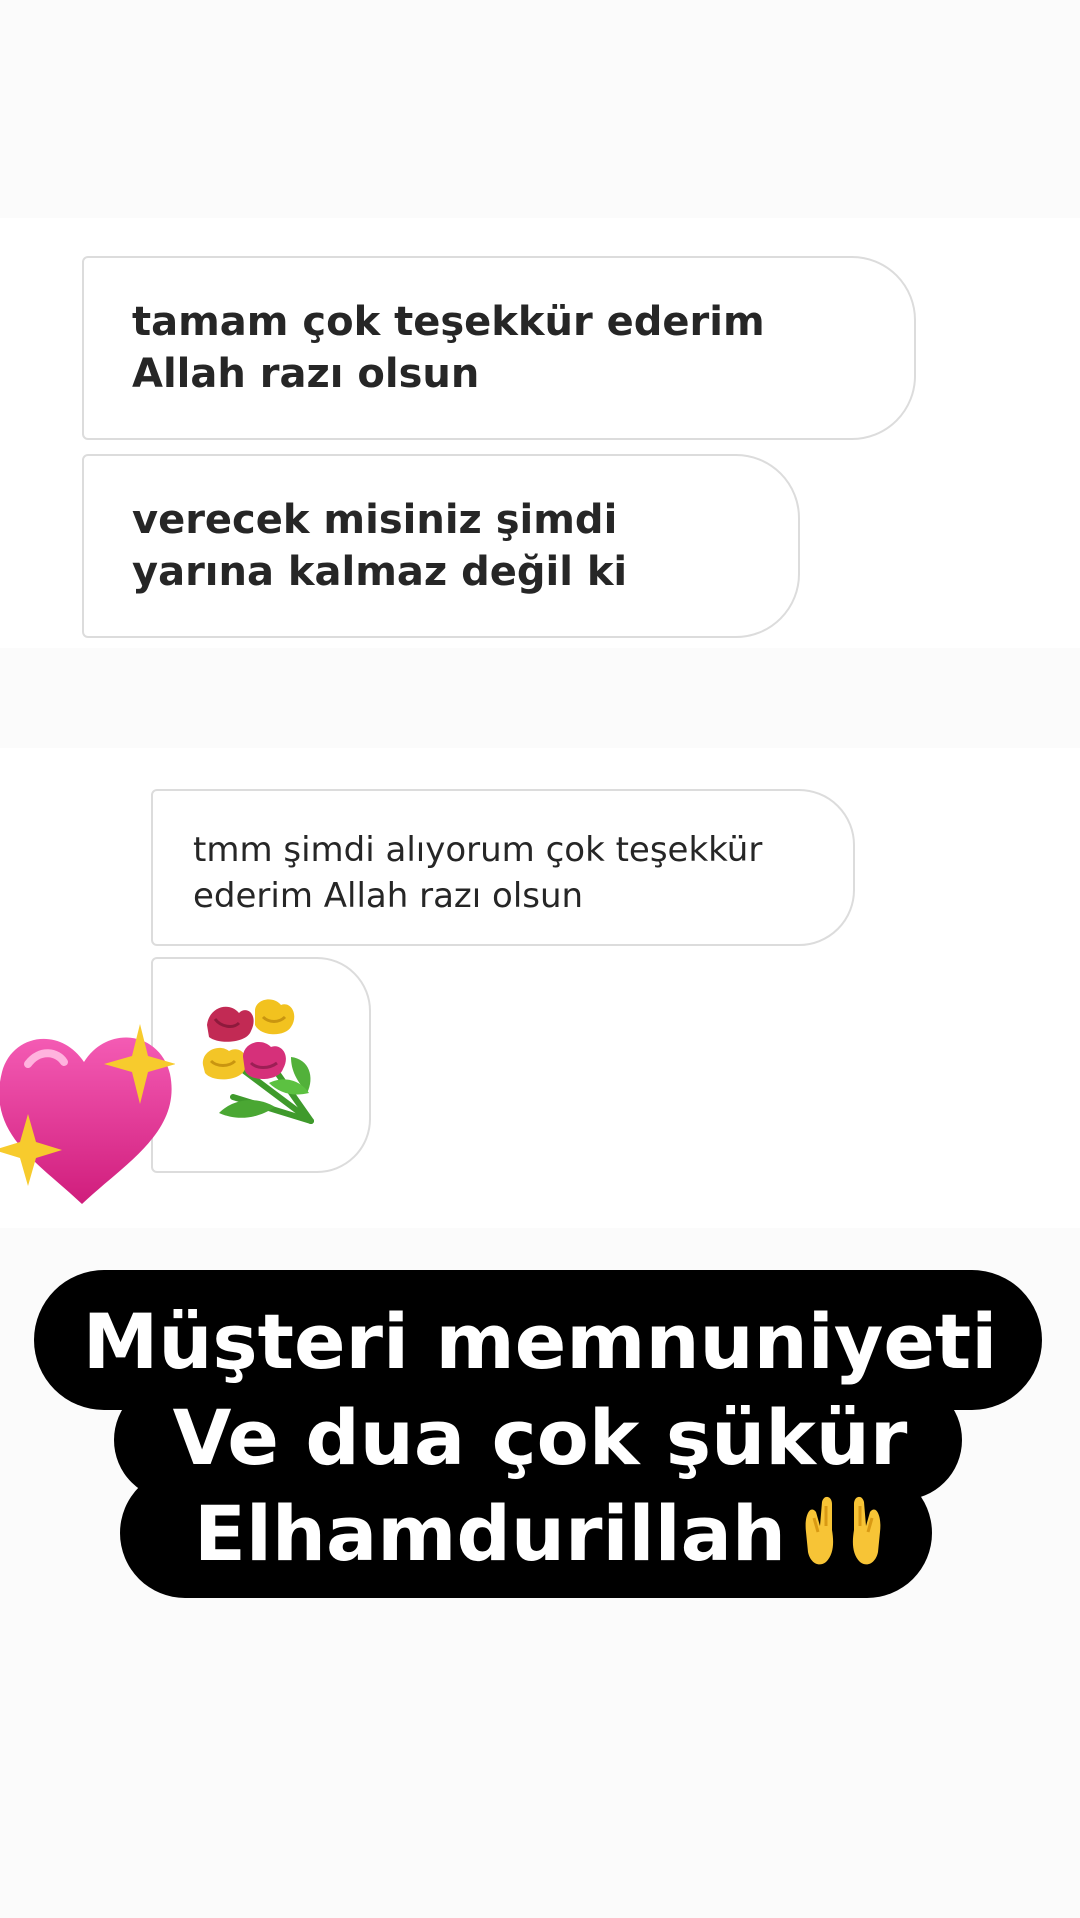 This screenshot has width=1080, height=1918. Describe the element at coordinates (540, 1341) in the screenshot. I see `caption-line-1: Müşteri memnuniyeti` at that location.